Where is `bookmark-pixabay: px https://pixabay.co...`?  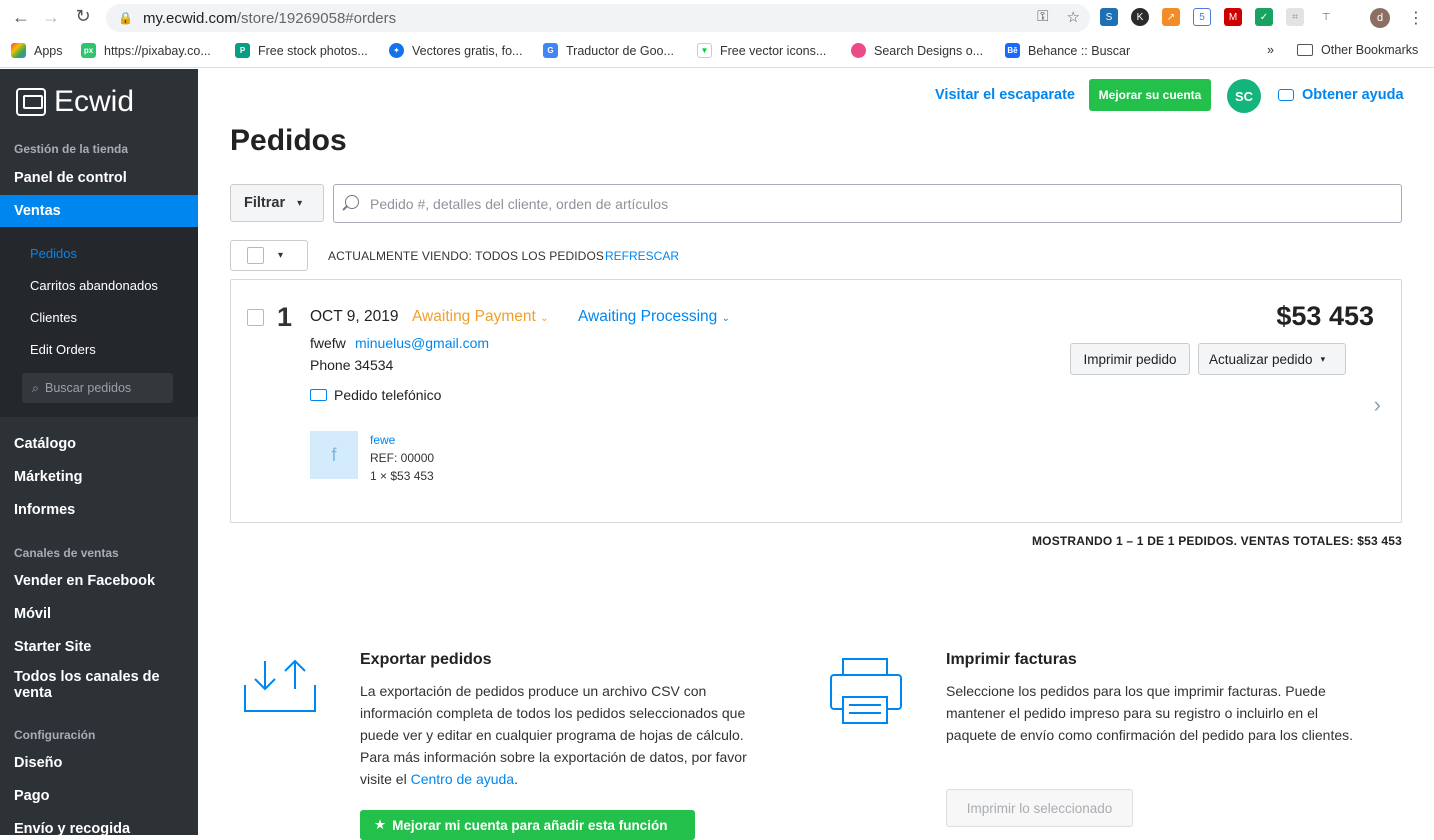 bookmark-pixabay: px https://pixabay.co... is located at coordinates (146, 50).